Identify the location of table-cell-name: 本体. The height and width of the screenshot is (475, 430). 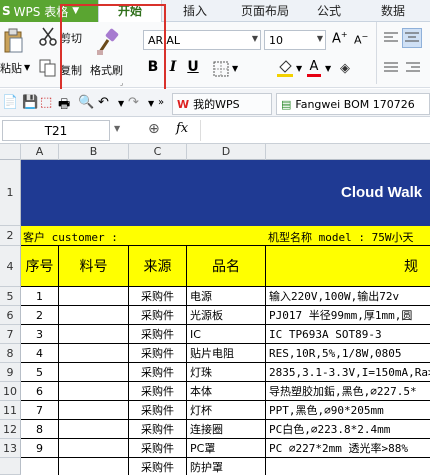
(226, 391).